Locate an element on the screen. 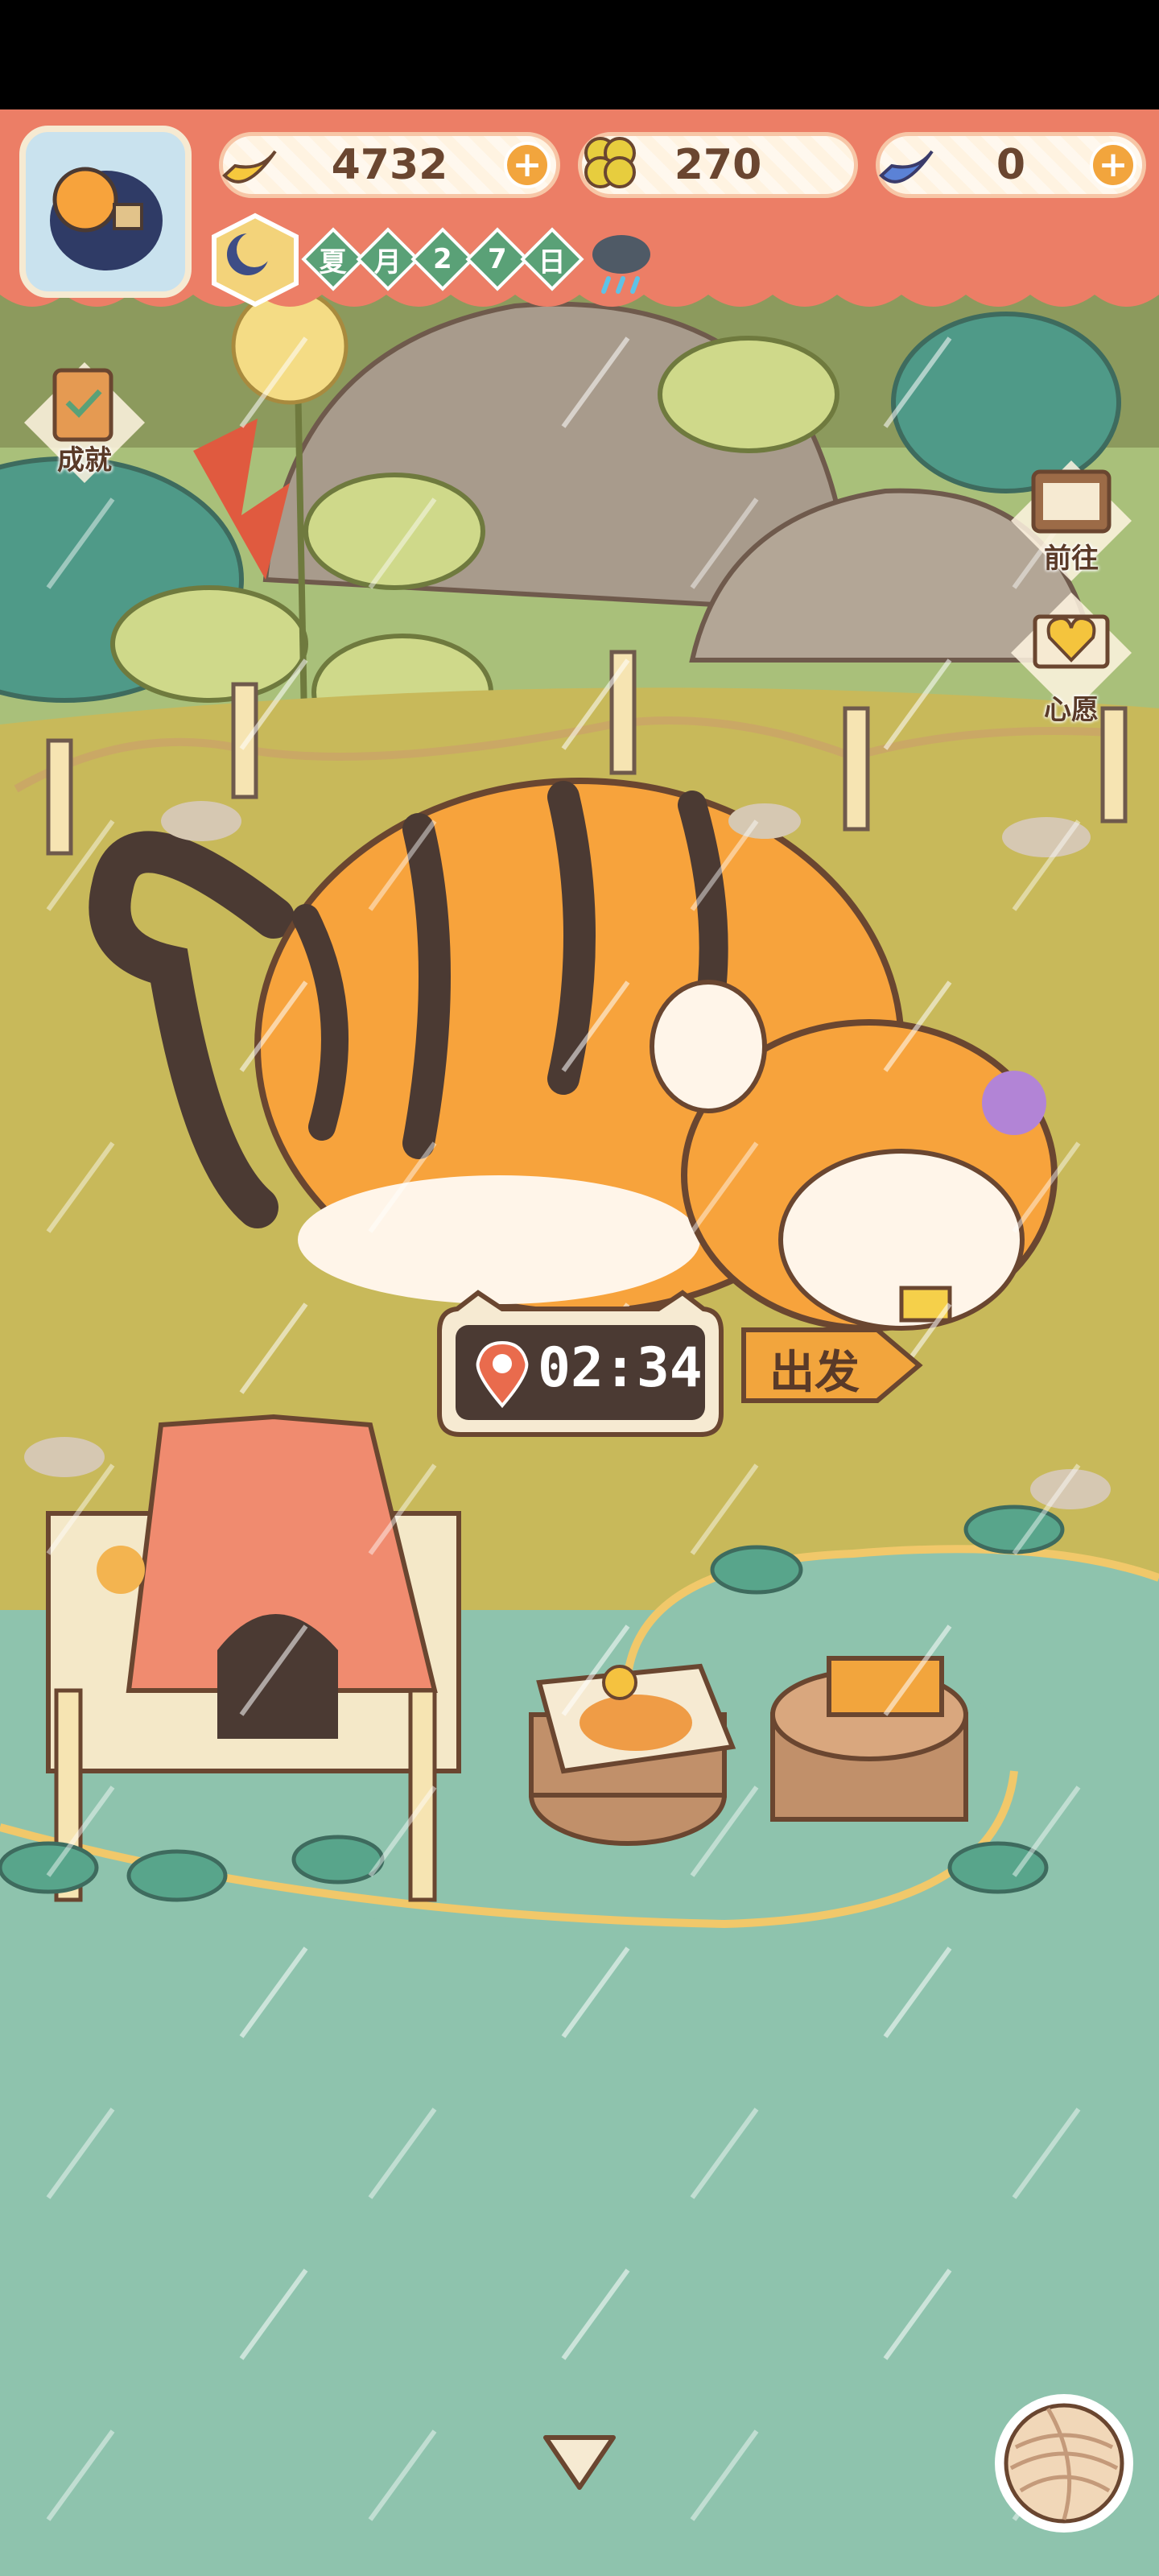  expedition-timer: 02:34 is located at coordinates (580, 1368).